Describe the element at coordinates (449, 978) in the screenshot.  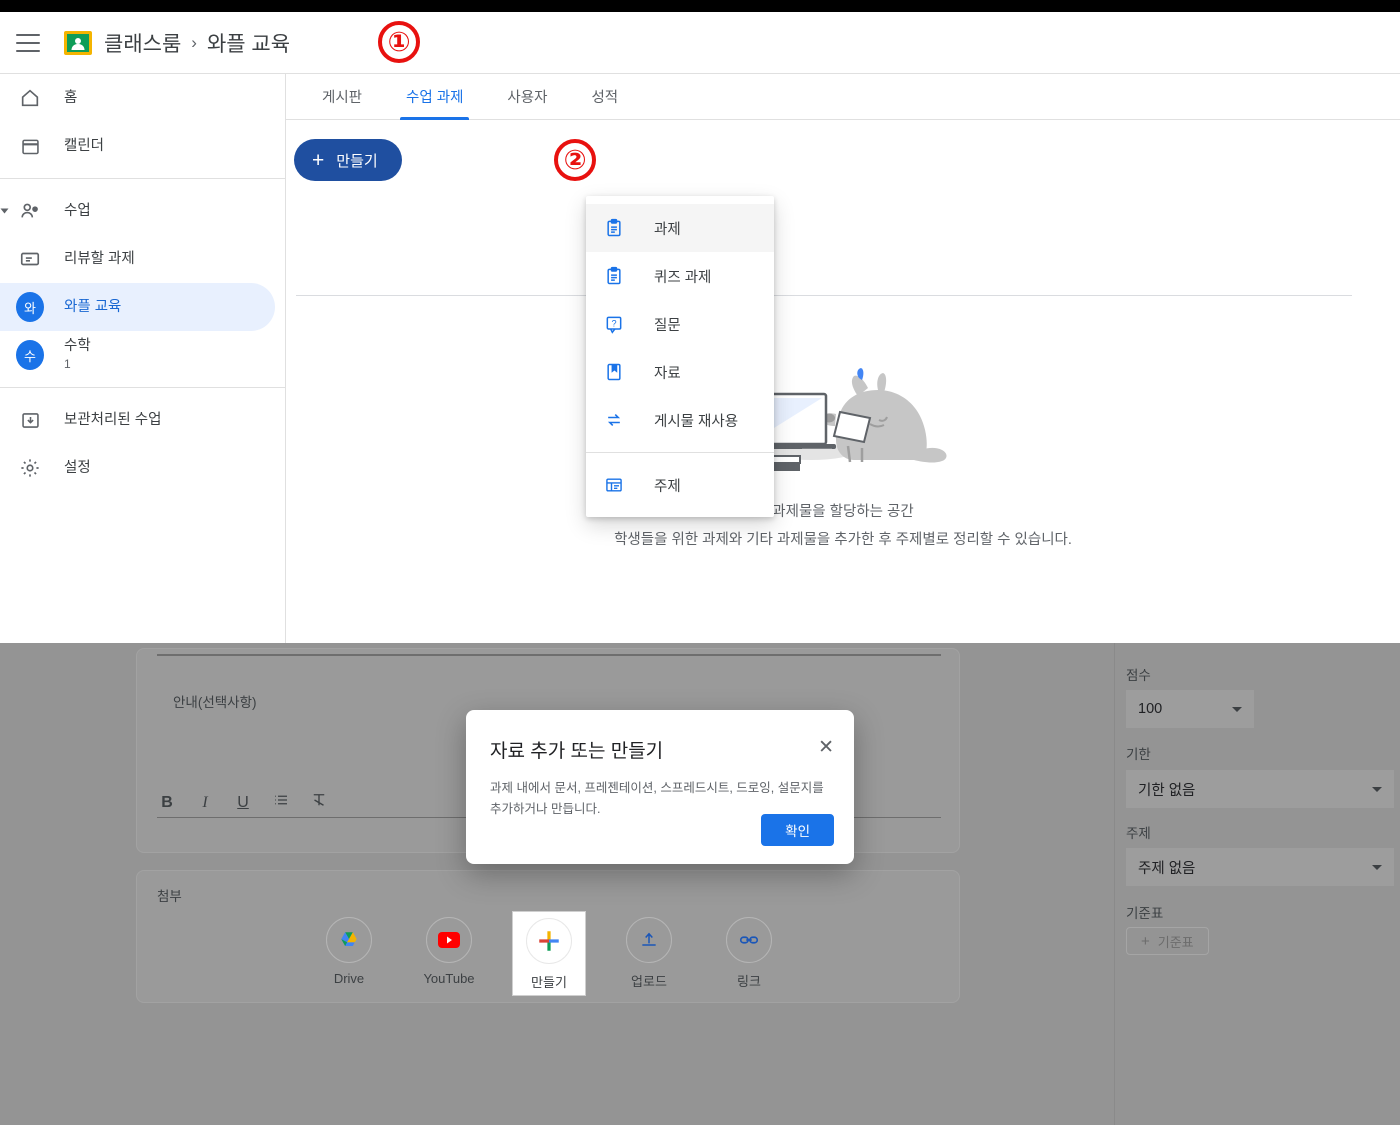
I see `attachment-label: YouTube` at that location.